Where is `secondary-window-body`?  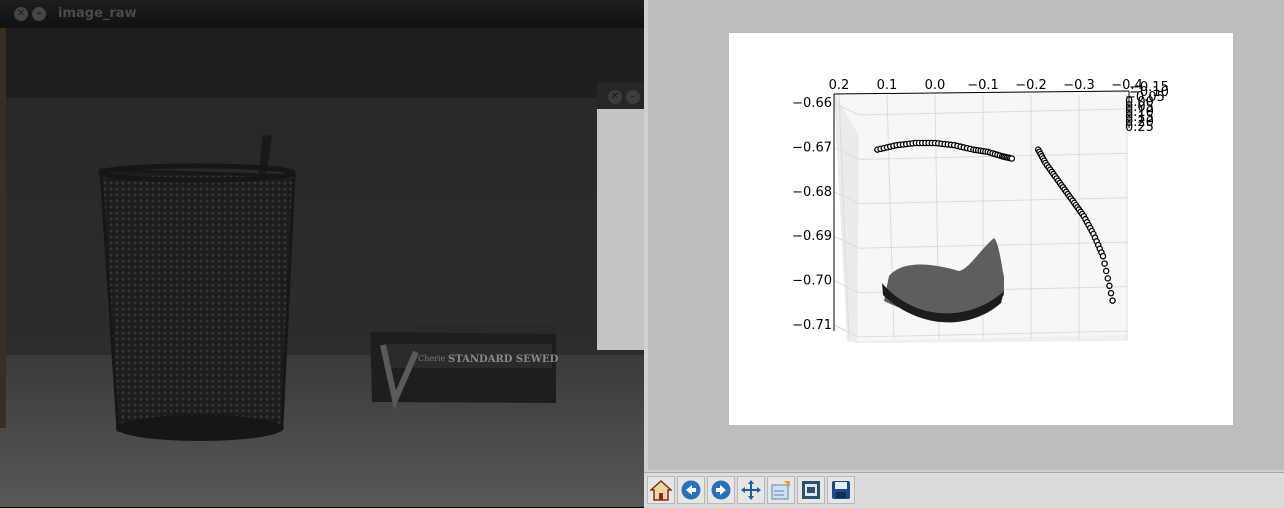 secondary-window-body is located at coordinates (620, 229).